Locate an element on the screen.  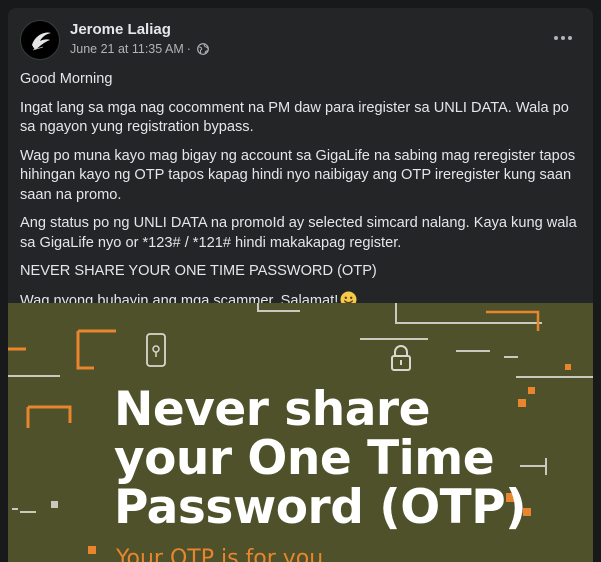
post-paragraph: NEVER SHARE YOUR ONE TIME PASSWORD (OTP) is located at coordinates (198, 271).